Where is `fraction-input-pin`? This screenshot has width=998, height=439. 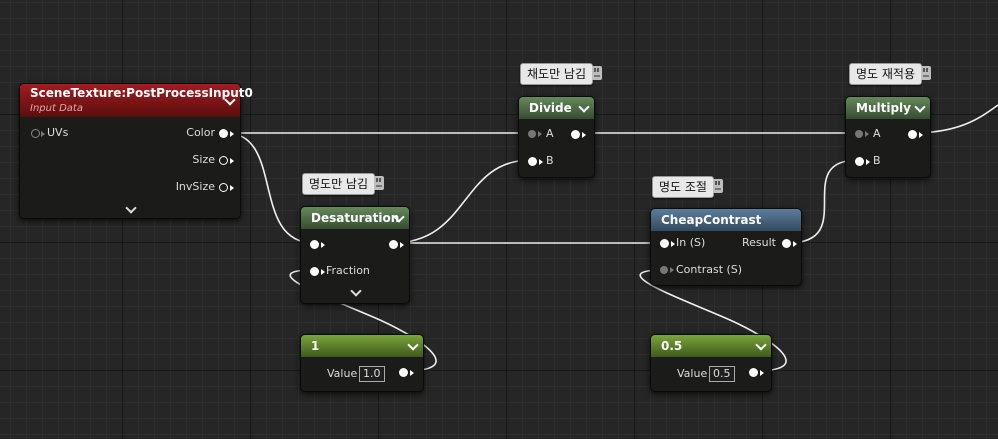 fraction-input-pin is located at coordinates (314, 271).